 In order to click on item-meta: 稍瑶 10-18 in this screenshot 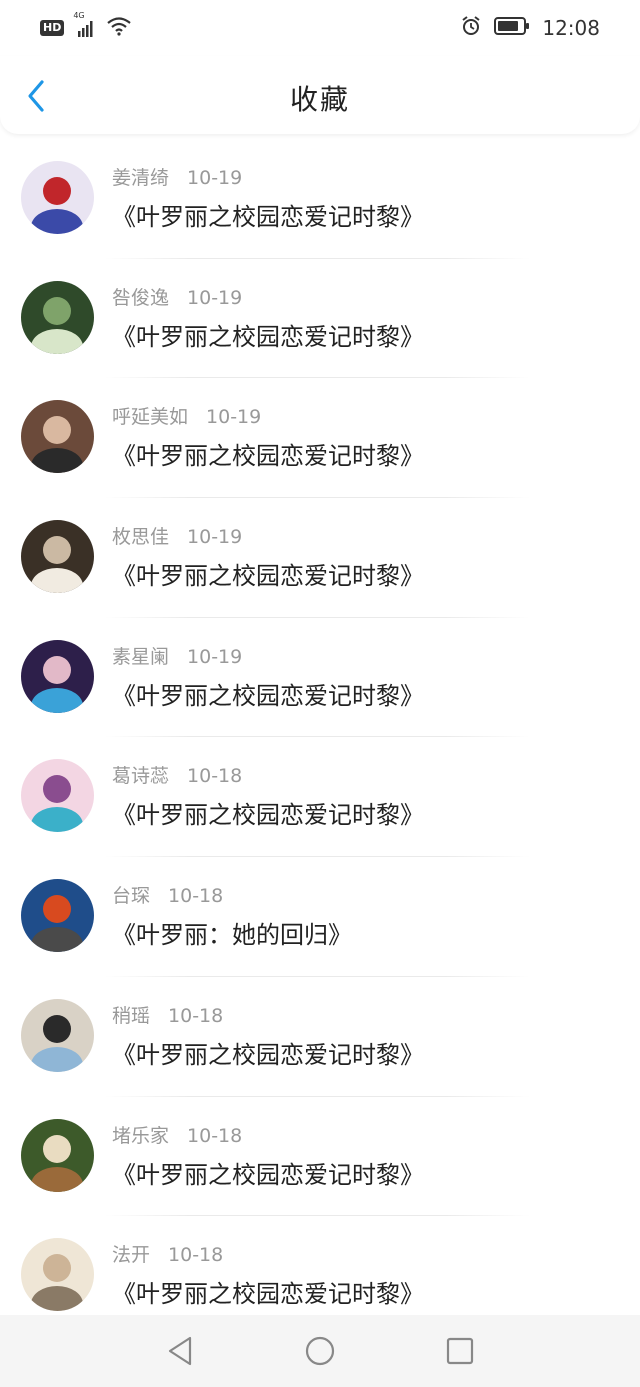, I will do `click(167, 1014)`.